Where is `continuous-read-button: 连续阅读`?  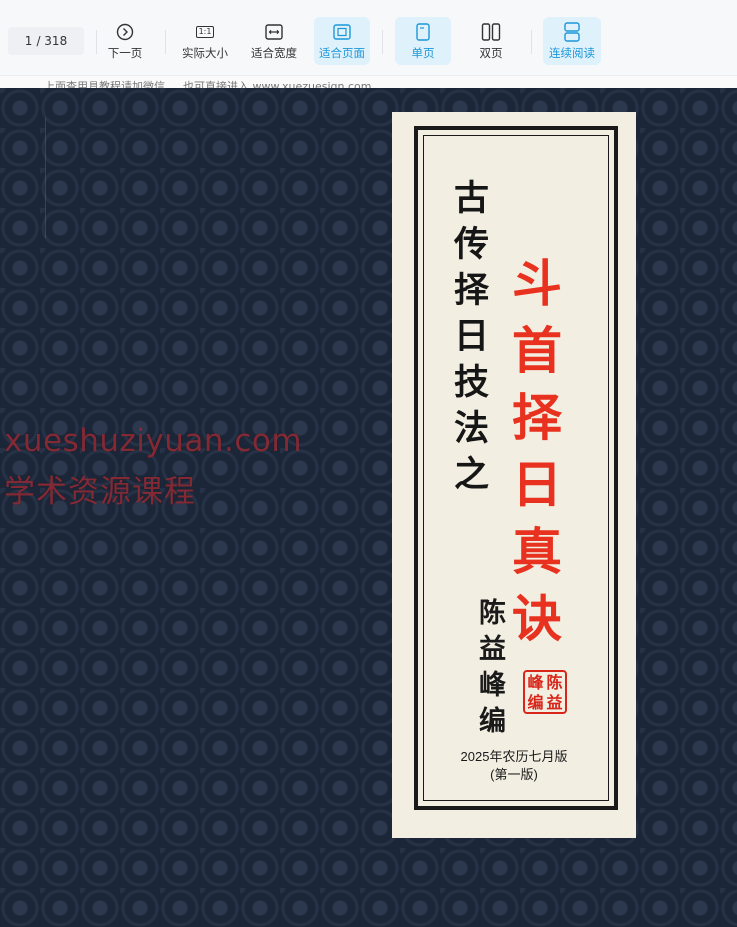
continuous-read-button: 连续阅读 is located at coordinates (572, 41).